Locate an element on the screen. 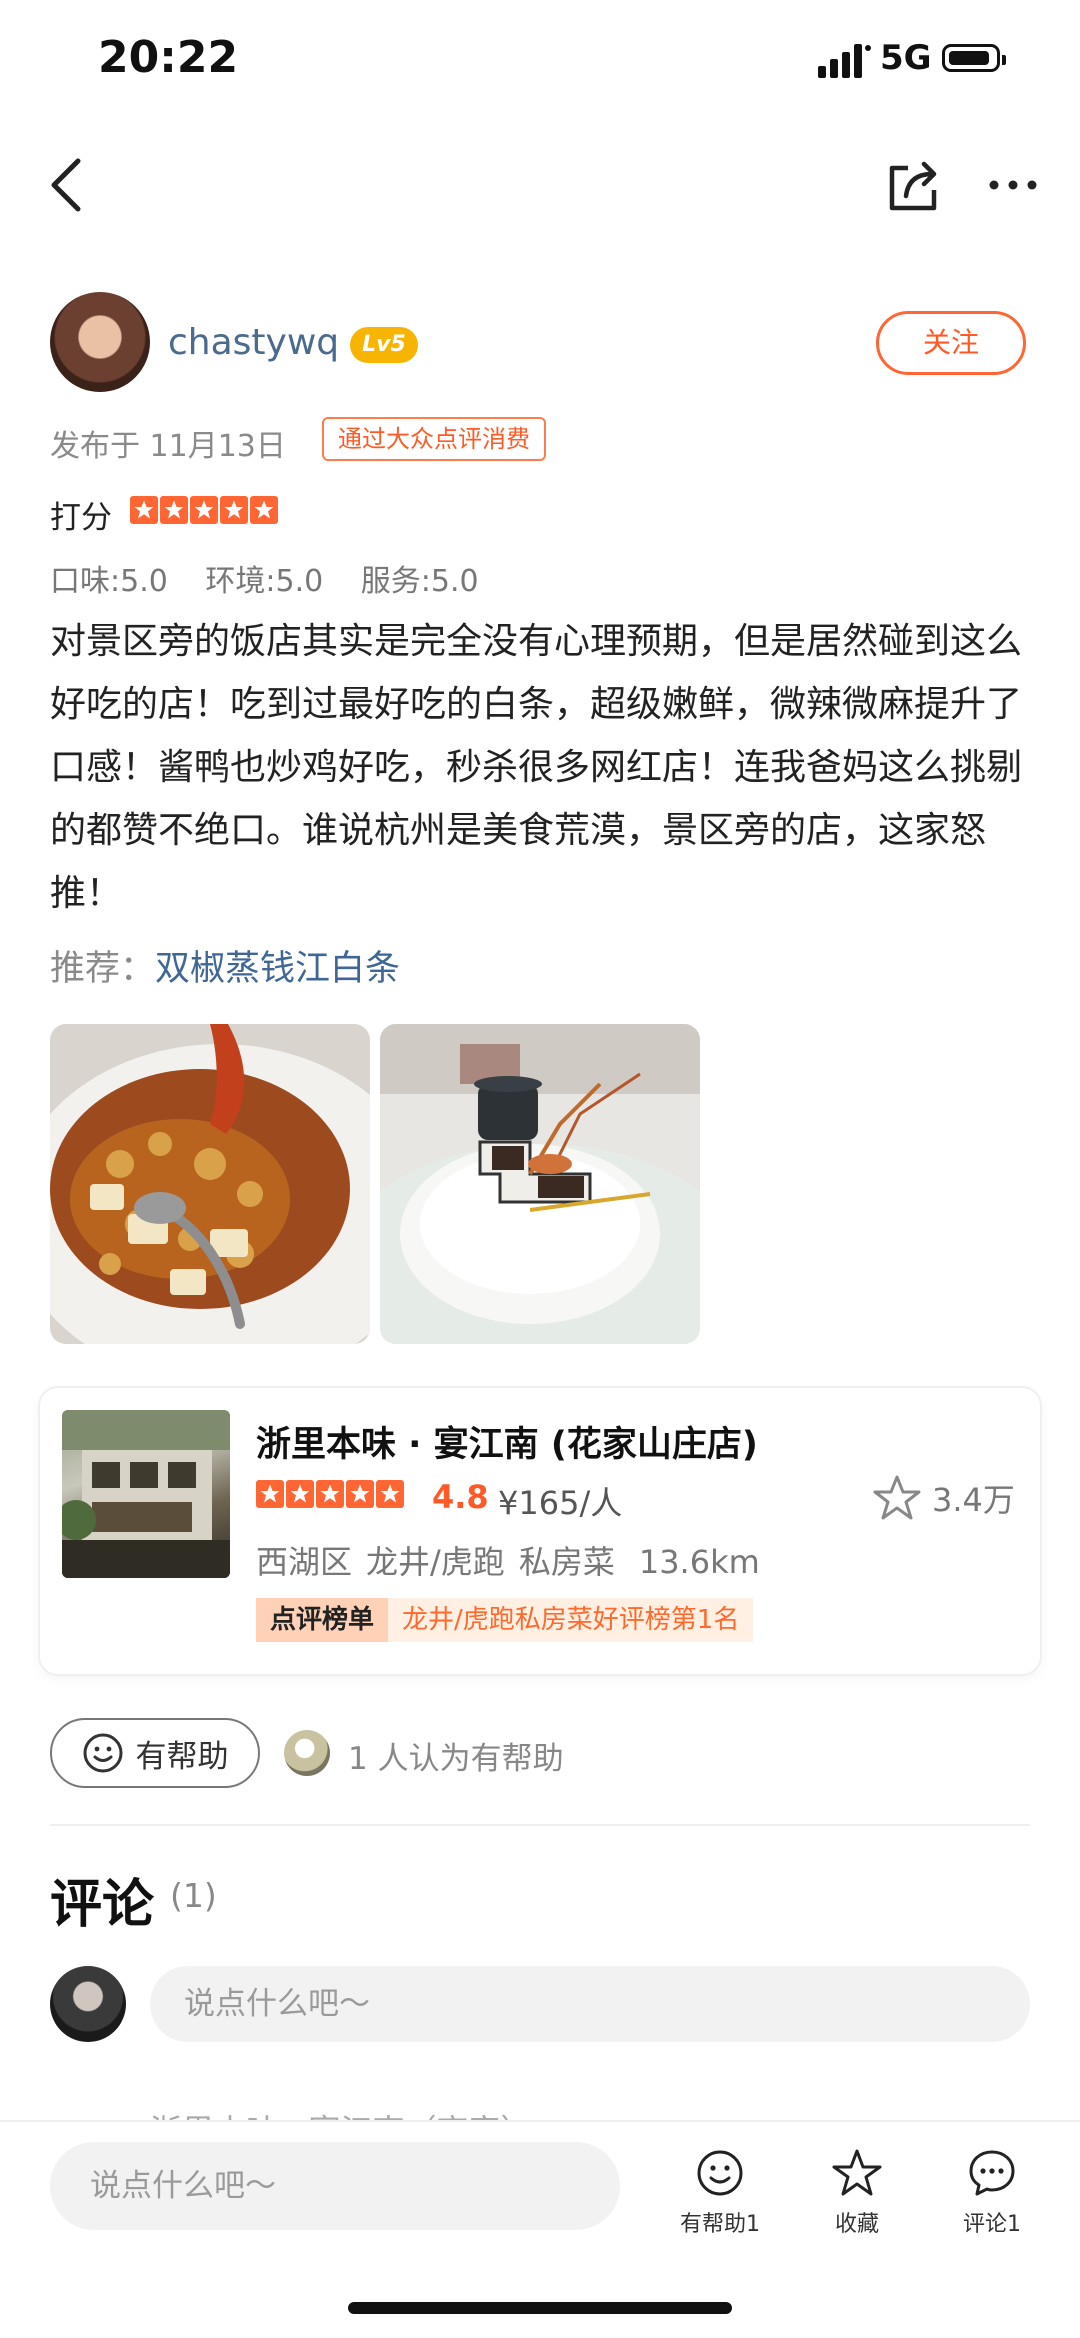 Image resolution: width=1080 pixels, height=2338 pixels. helpful-count: 1 人认为有帮助 is located at coordinates (456, 1759).